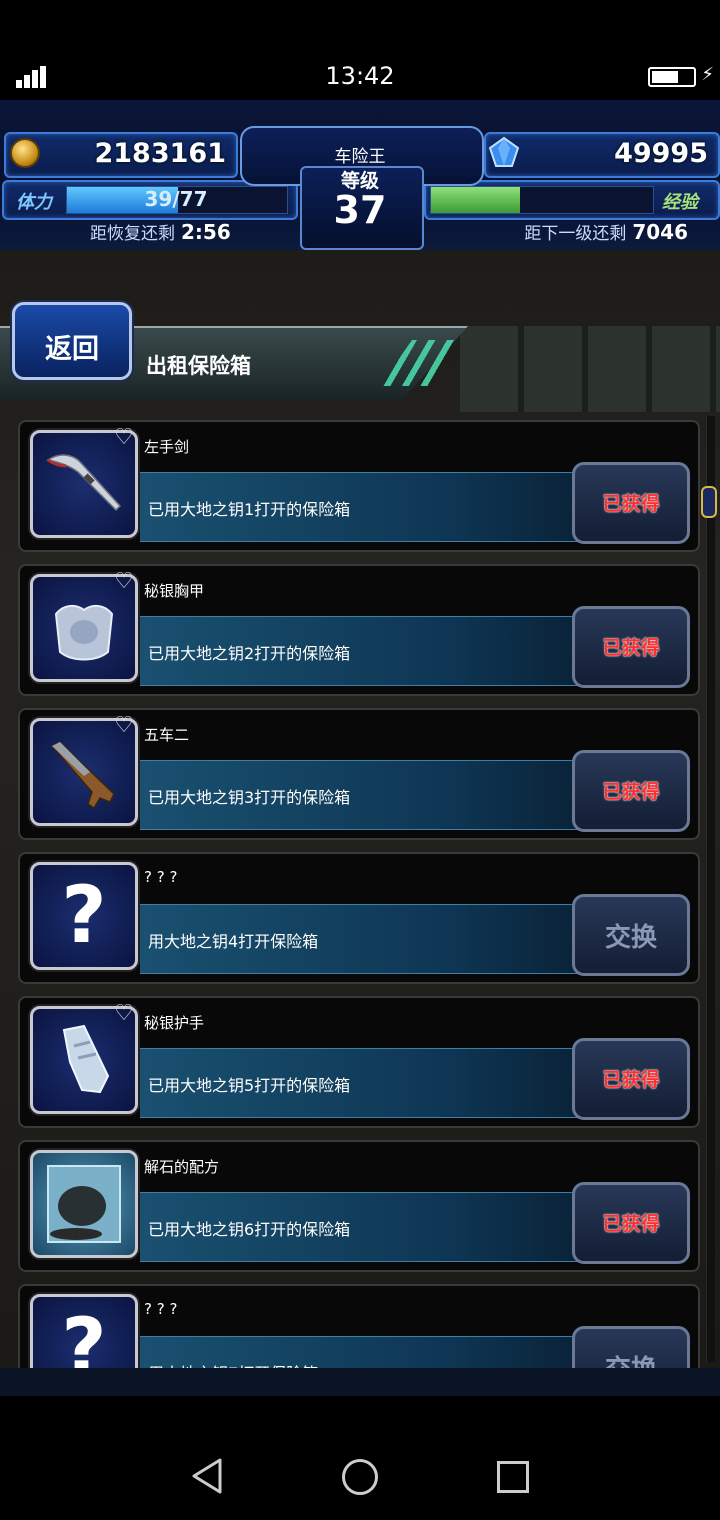 The width and height of the screenshot is (720, 1520). Describe the element at coordinates (176, 199) in the screenshot. I see `stamina-value: 39/77` at that location.